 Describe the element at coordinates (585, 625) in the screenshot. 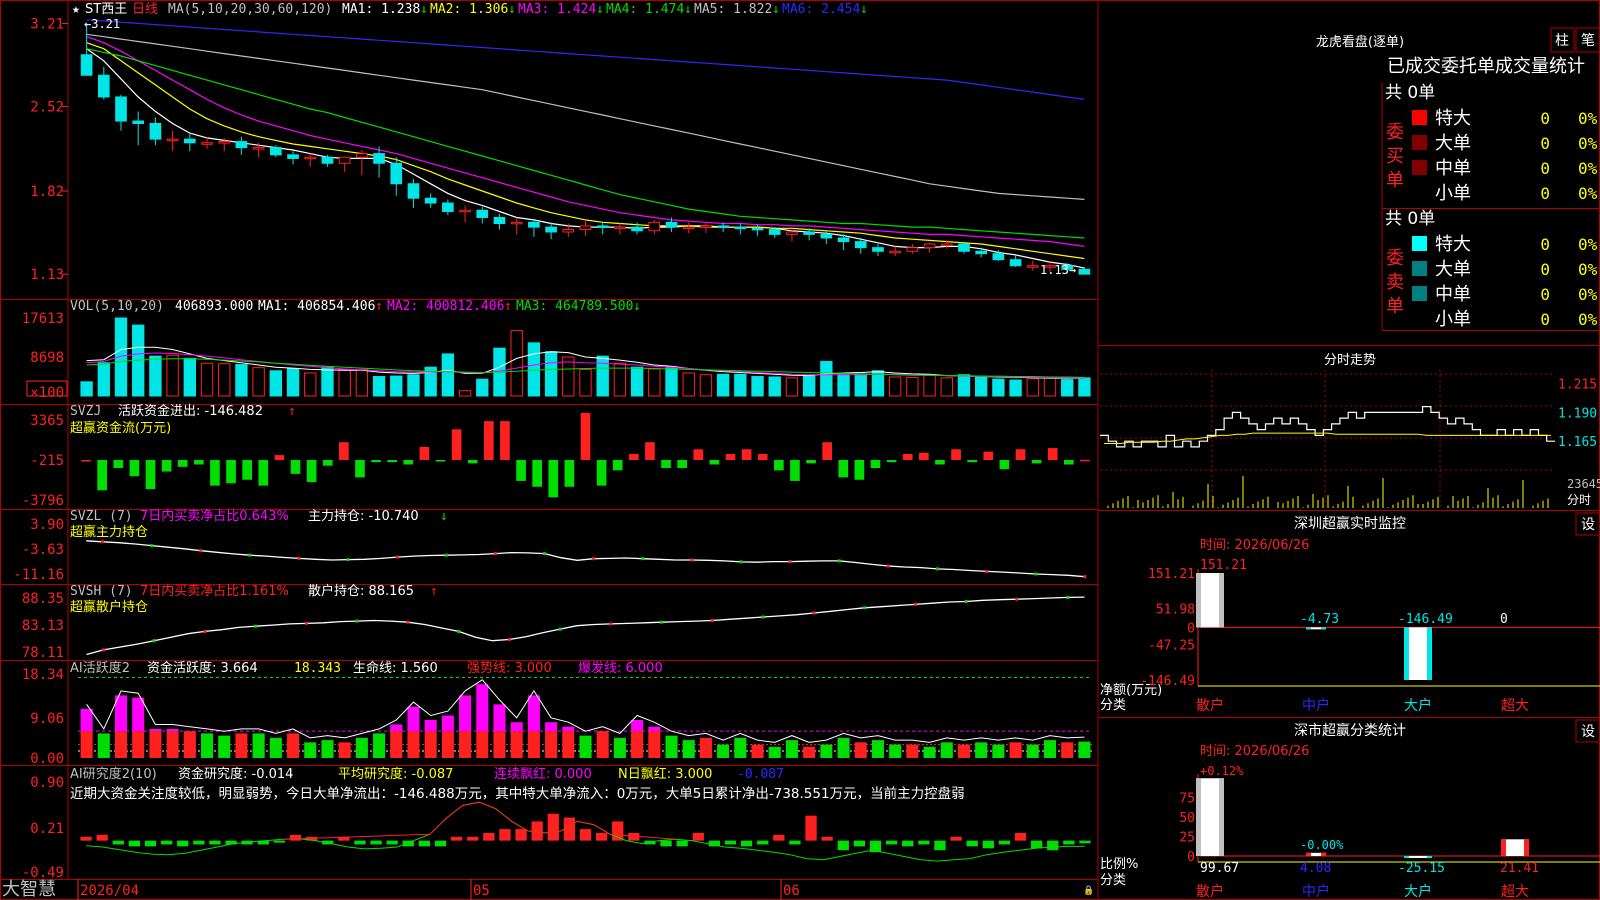

I see `svsh-chart` at that location.